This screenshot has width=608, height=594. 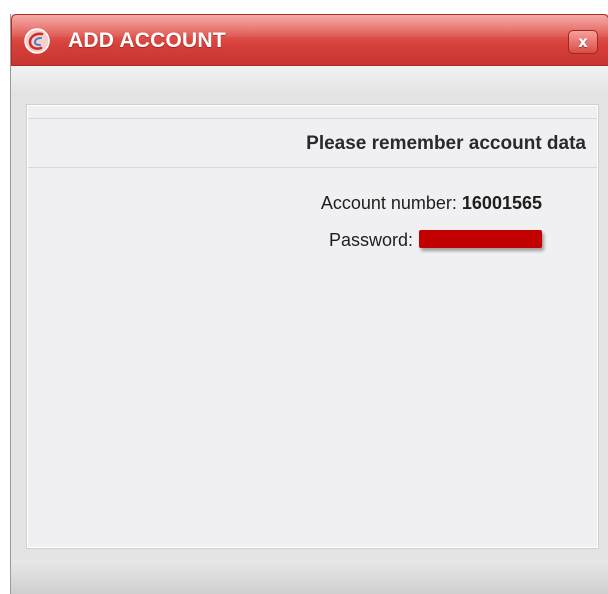 I want to click on password-row: Password:, so click(x=435, y=240).